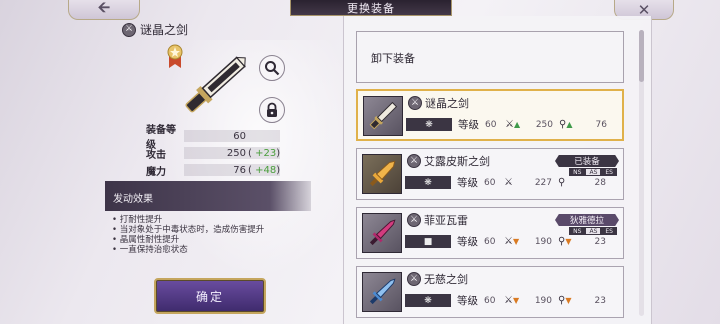 This screenshot has height=324, width=720. What do you see at coordinates (600, 182) in the screenshot?
I see `magic-value: 28` at bounding box center [600, 182].